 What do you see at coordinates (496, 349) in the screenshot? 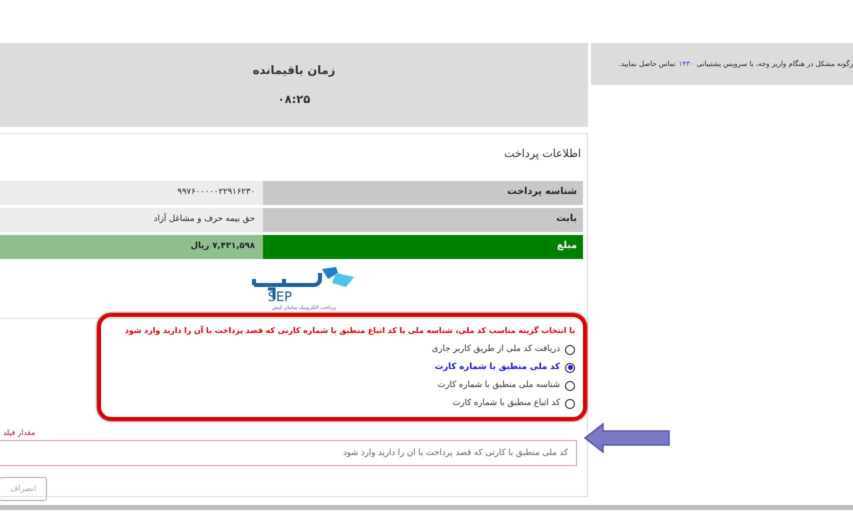
I see `option-label: دریافت کد ملی از طریق کاربر جاری` at bounding box center [496, 349].